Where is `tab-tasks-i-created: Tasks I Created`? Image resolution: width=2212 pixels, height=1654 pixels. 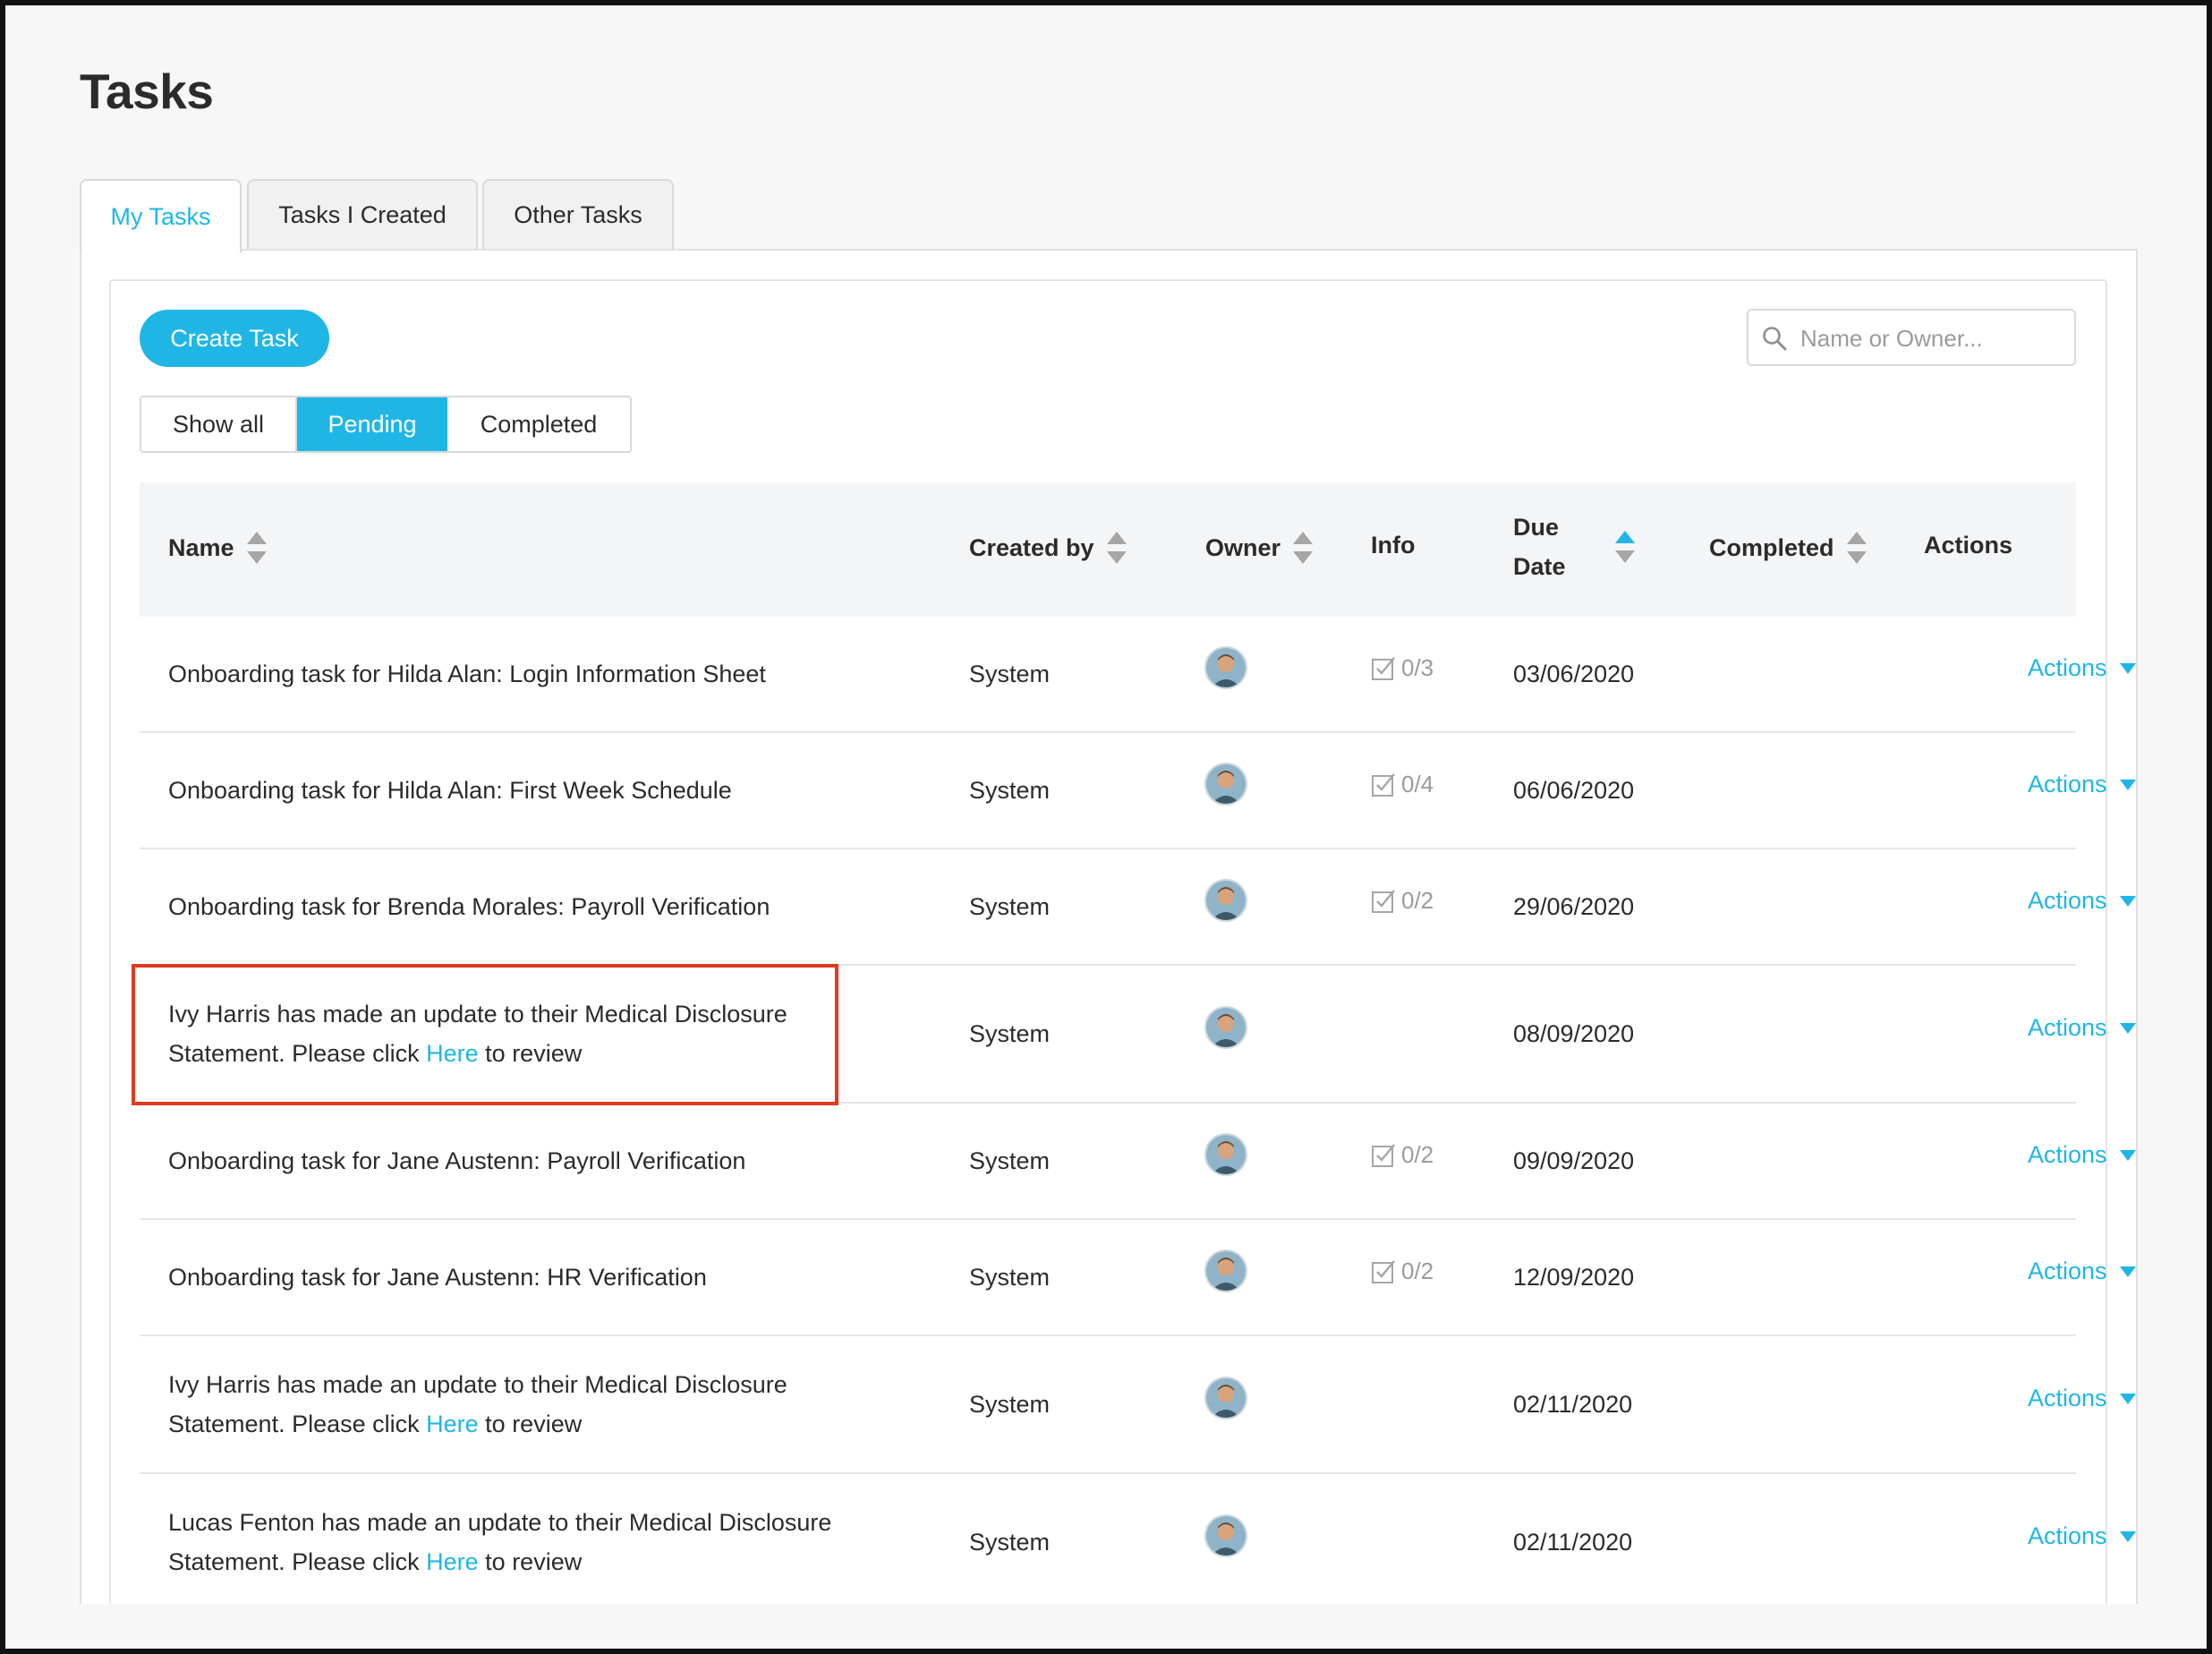 tab-tasks-i-created: Tasks I Created is located at coordinates (362, 214).